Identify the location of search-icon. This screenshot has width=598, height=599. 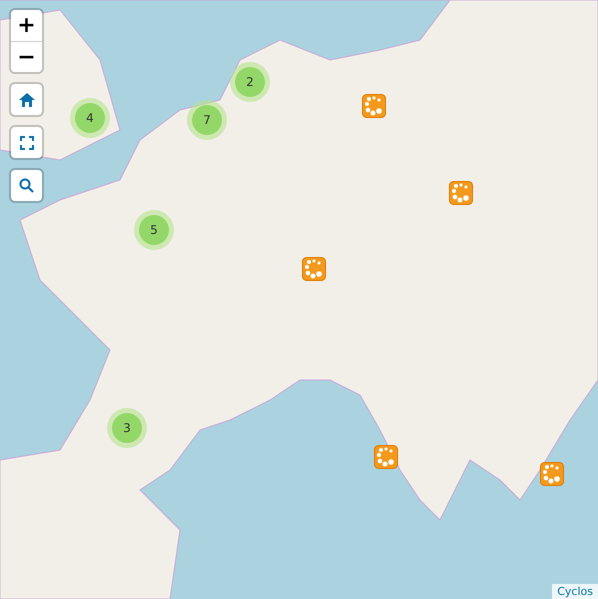
(26, 185).